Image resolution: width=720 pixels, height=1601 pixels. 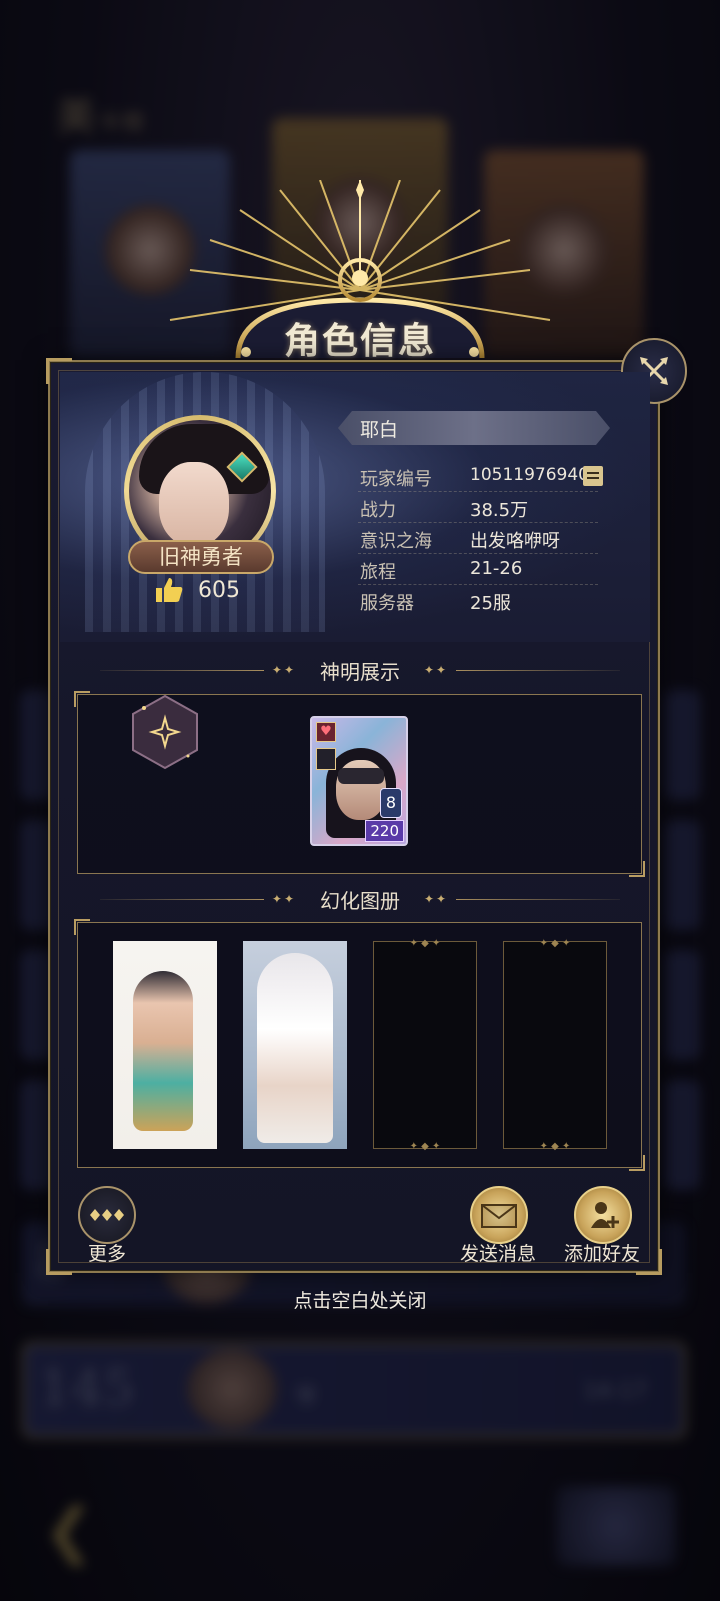 I want to click on more-button, so click(x=107, y=1215).